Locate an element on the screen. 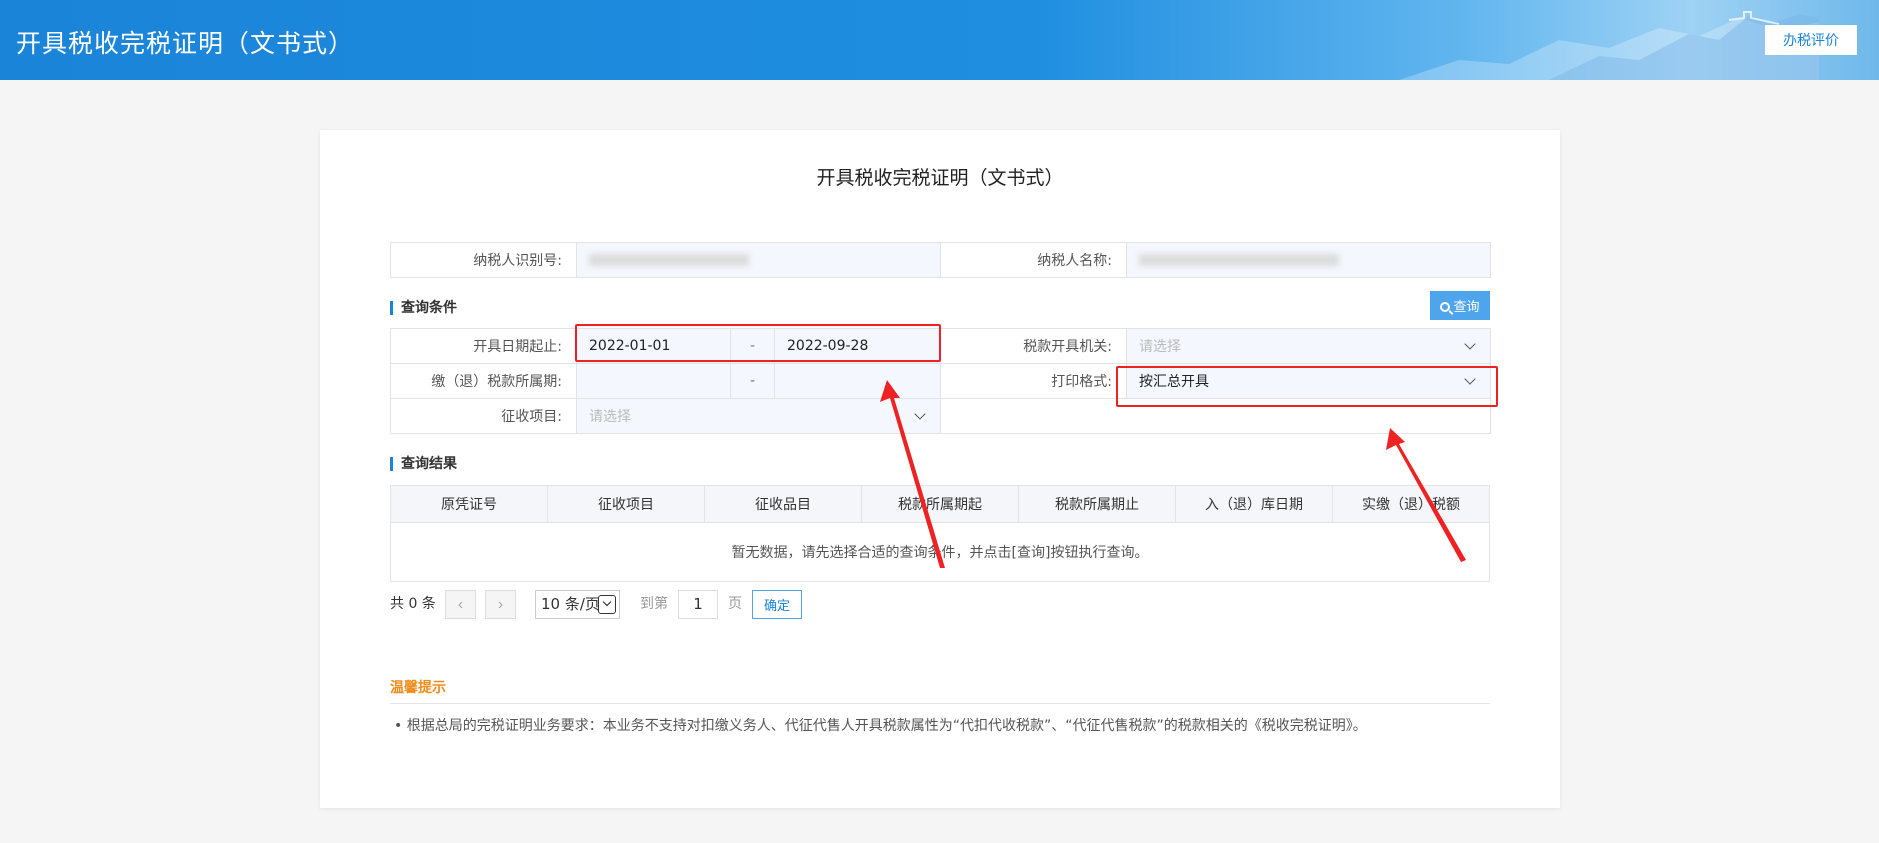 The height and width of the screenshot is (843, 1879). search-icon is located at coordinates (1445, 307).